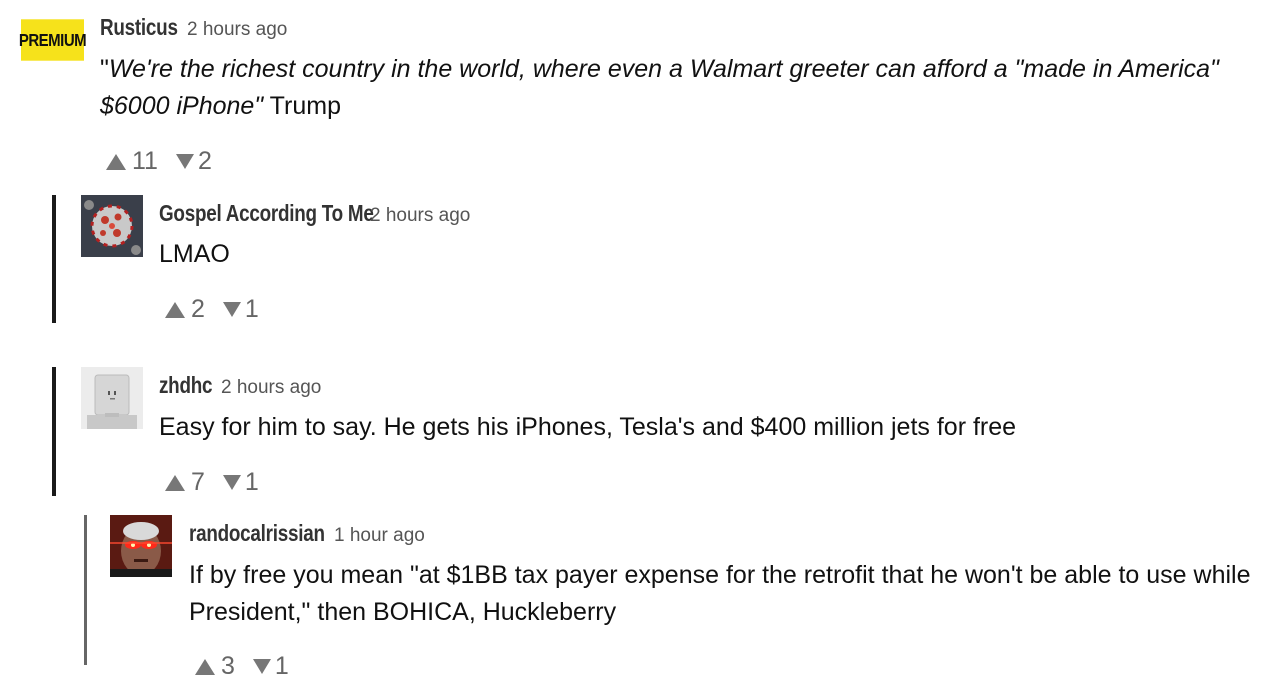 This screenshot has height=681, width=1280. I want to click on virus-avatar-image, so click(112, 226).